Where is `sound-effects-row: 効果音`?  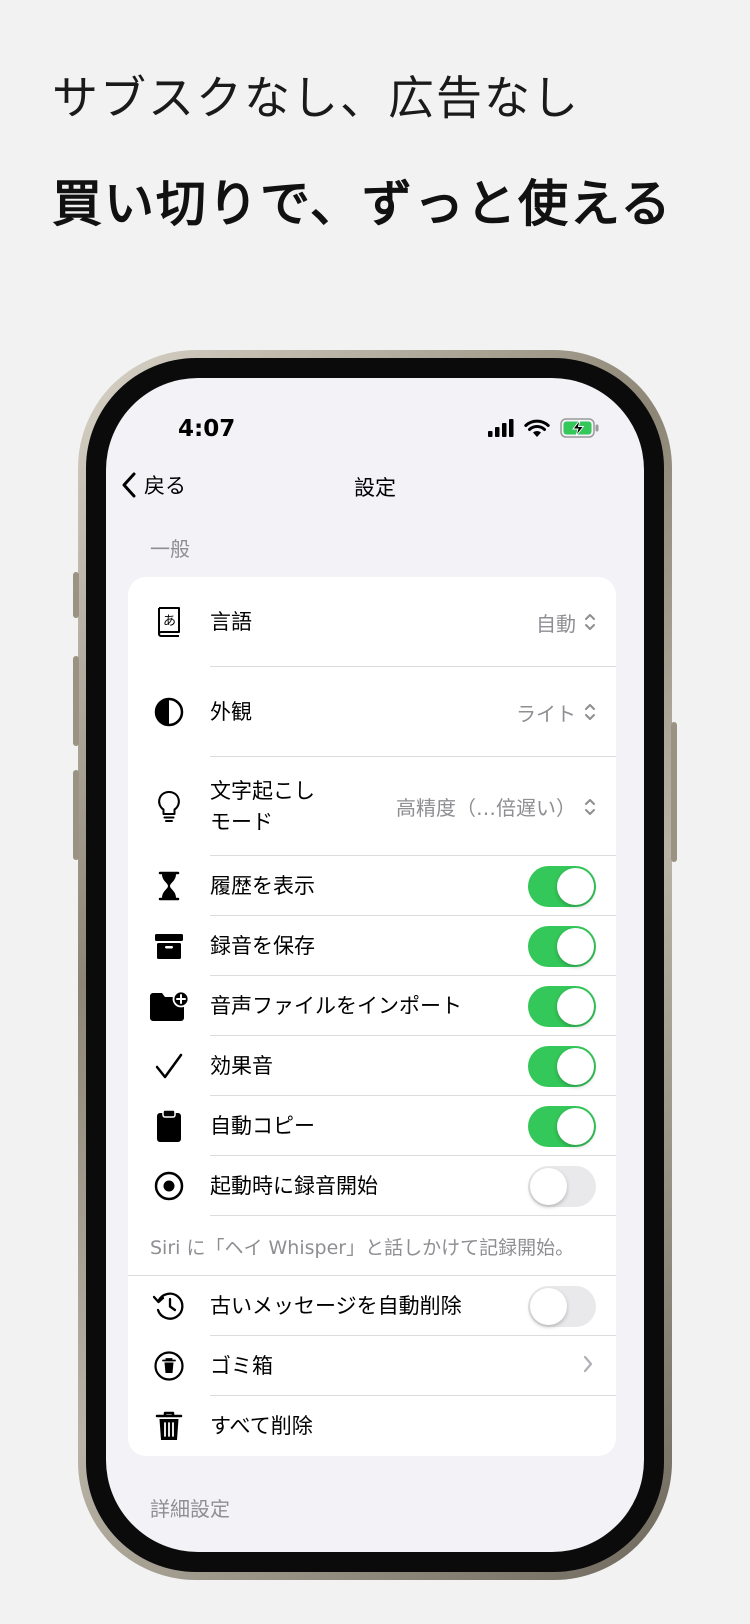
sound-effects-row: 効果音 is located at coordinates (372, 1066).